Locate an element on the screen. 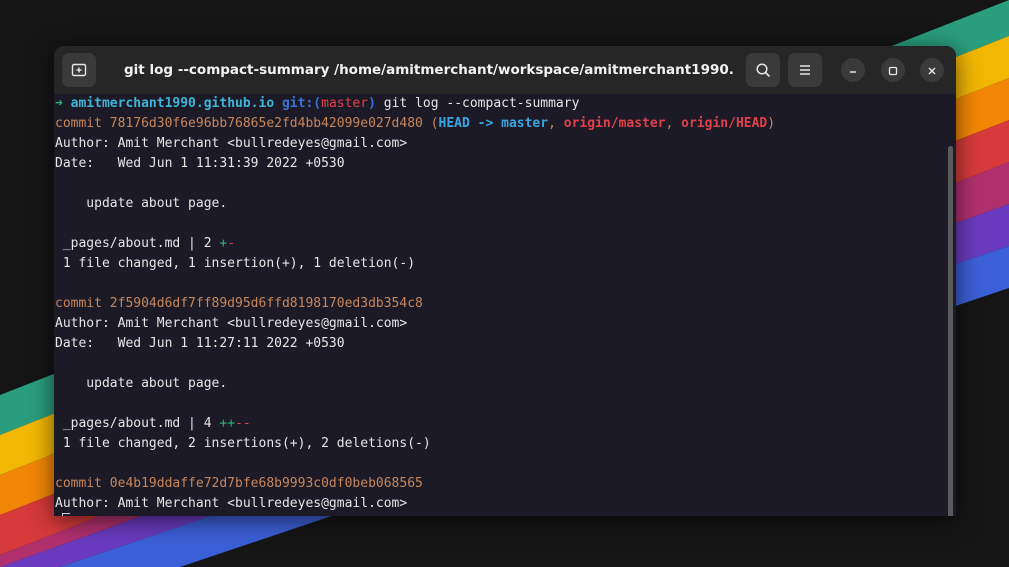 This screenshot has height=567, width=1009. minimize-button is located at coordinates (853, 70).